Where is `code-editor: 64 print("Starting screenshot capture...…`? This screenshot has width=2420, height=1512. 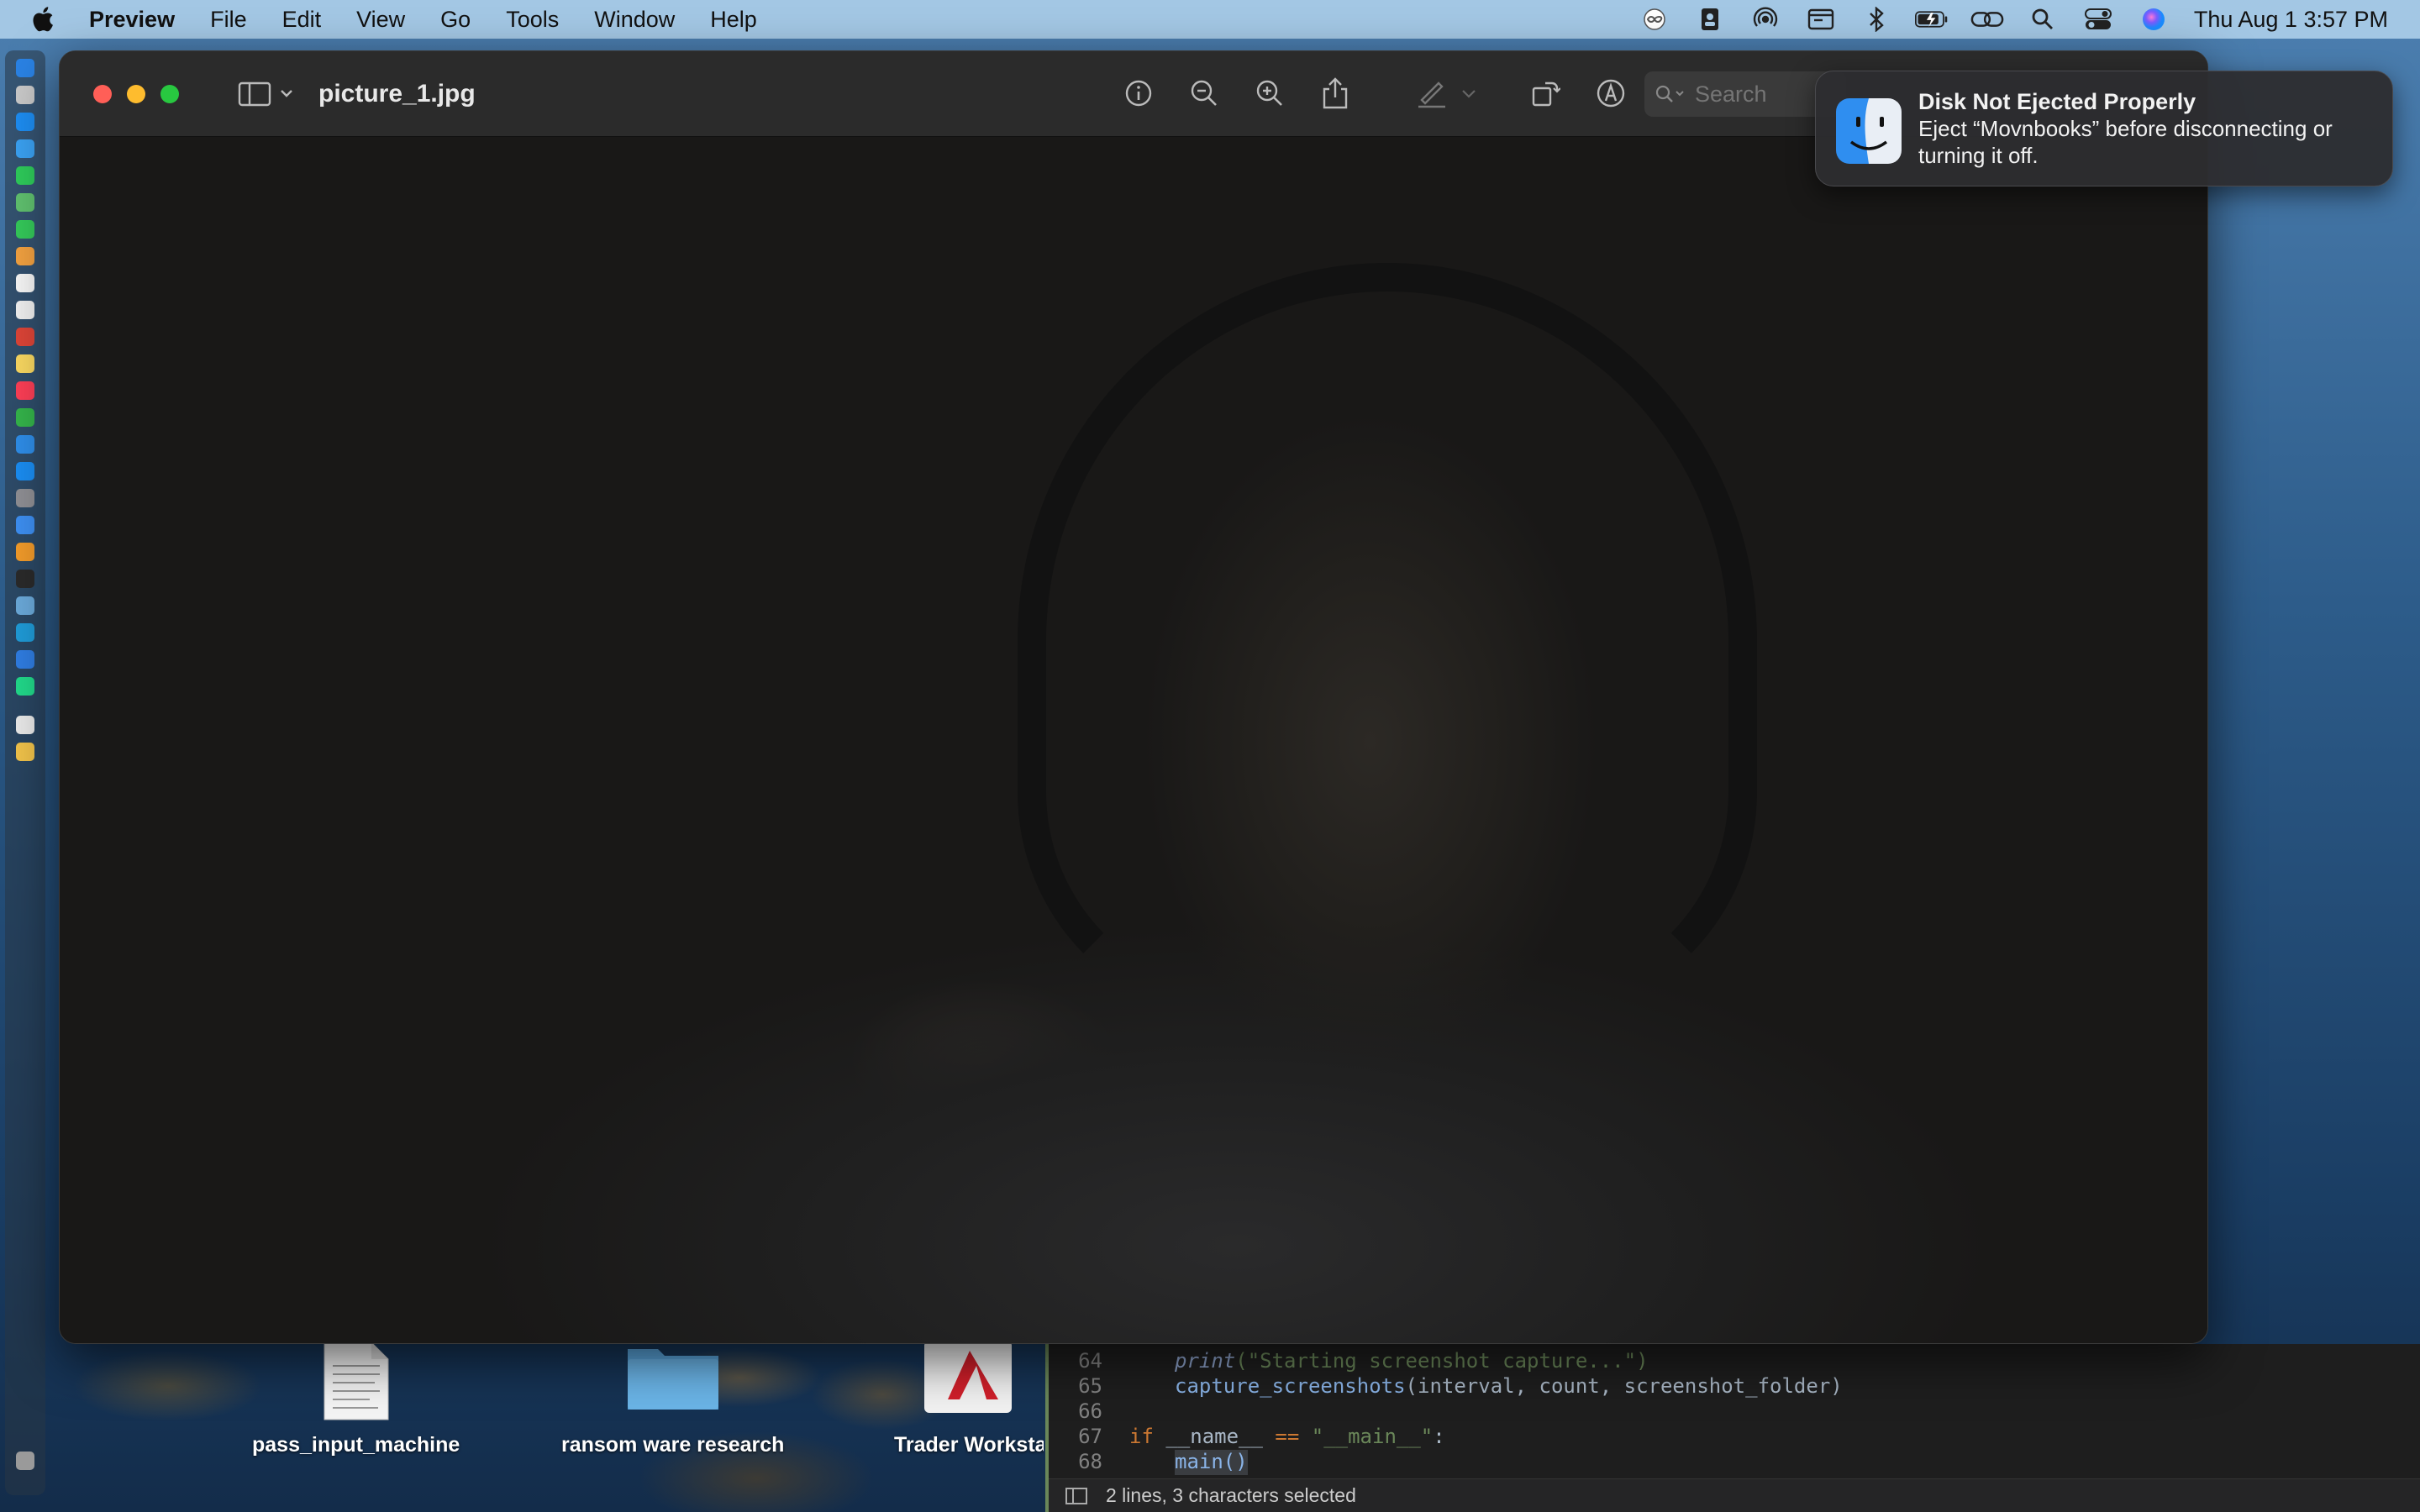 code-editor: 64 print("Starting screenshot capture...… is located at coordinates (1733, 1428).